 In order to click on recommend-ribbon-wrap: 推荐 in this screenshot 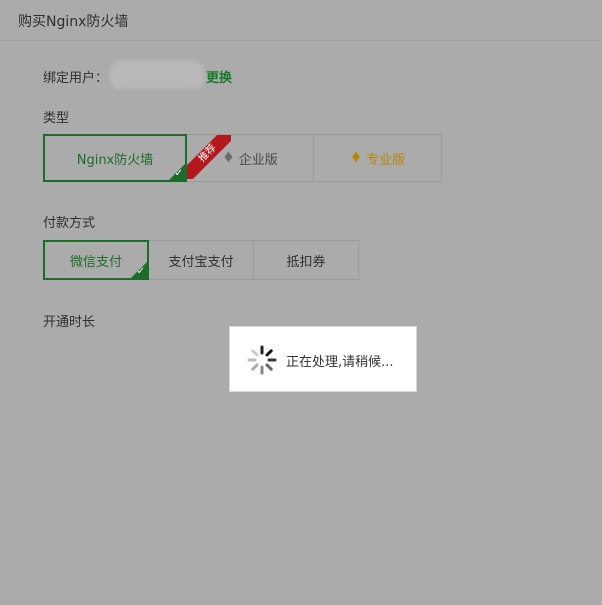, I will do `click(209, 157)`.